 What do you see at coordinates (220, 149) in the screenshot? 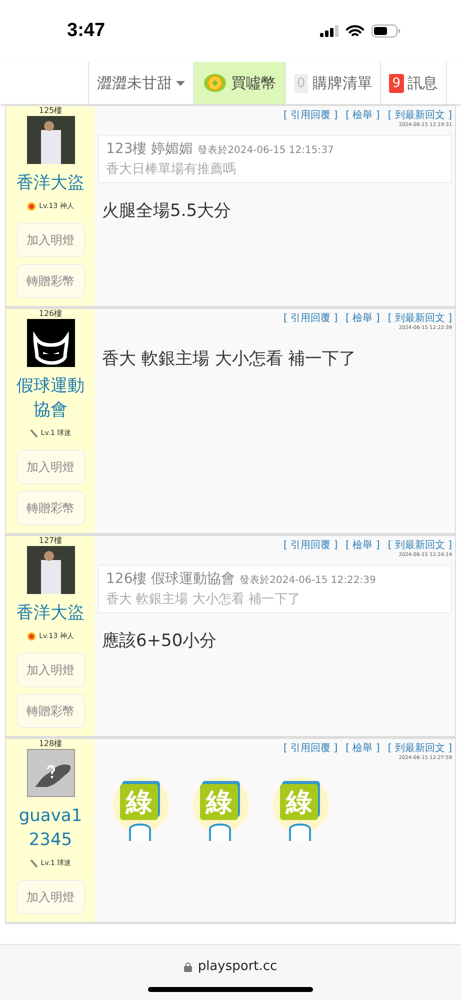
I see `quote-header: 123樓 婷媚媚 發表於2024-06-15 12:15:37` at bounding box center [220, 149].